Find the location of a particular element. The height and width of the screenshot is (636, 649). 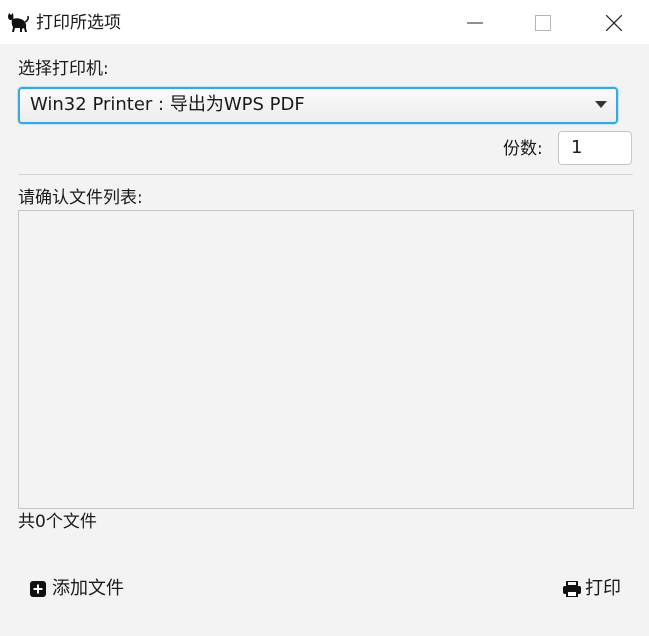

copies-value: 1 is located at coordinates (577, 147).